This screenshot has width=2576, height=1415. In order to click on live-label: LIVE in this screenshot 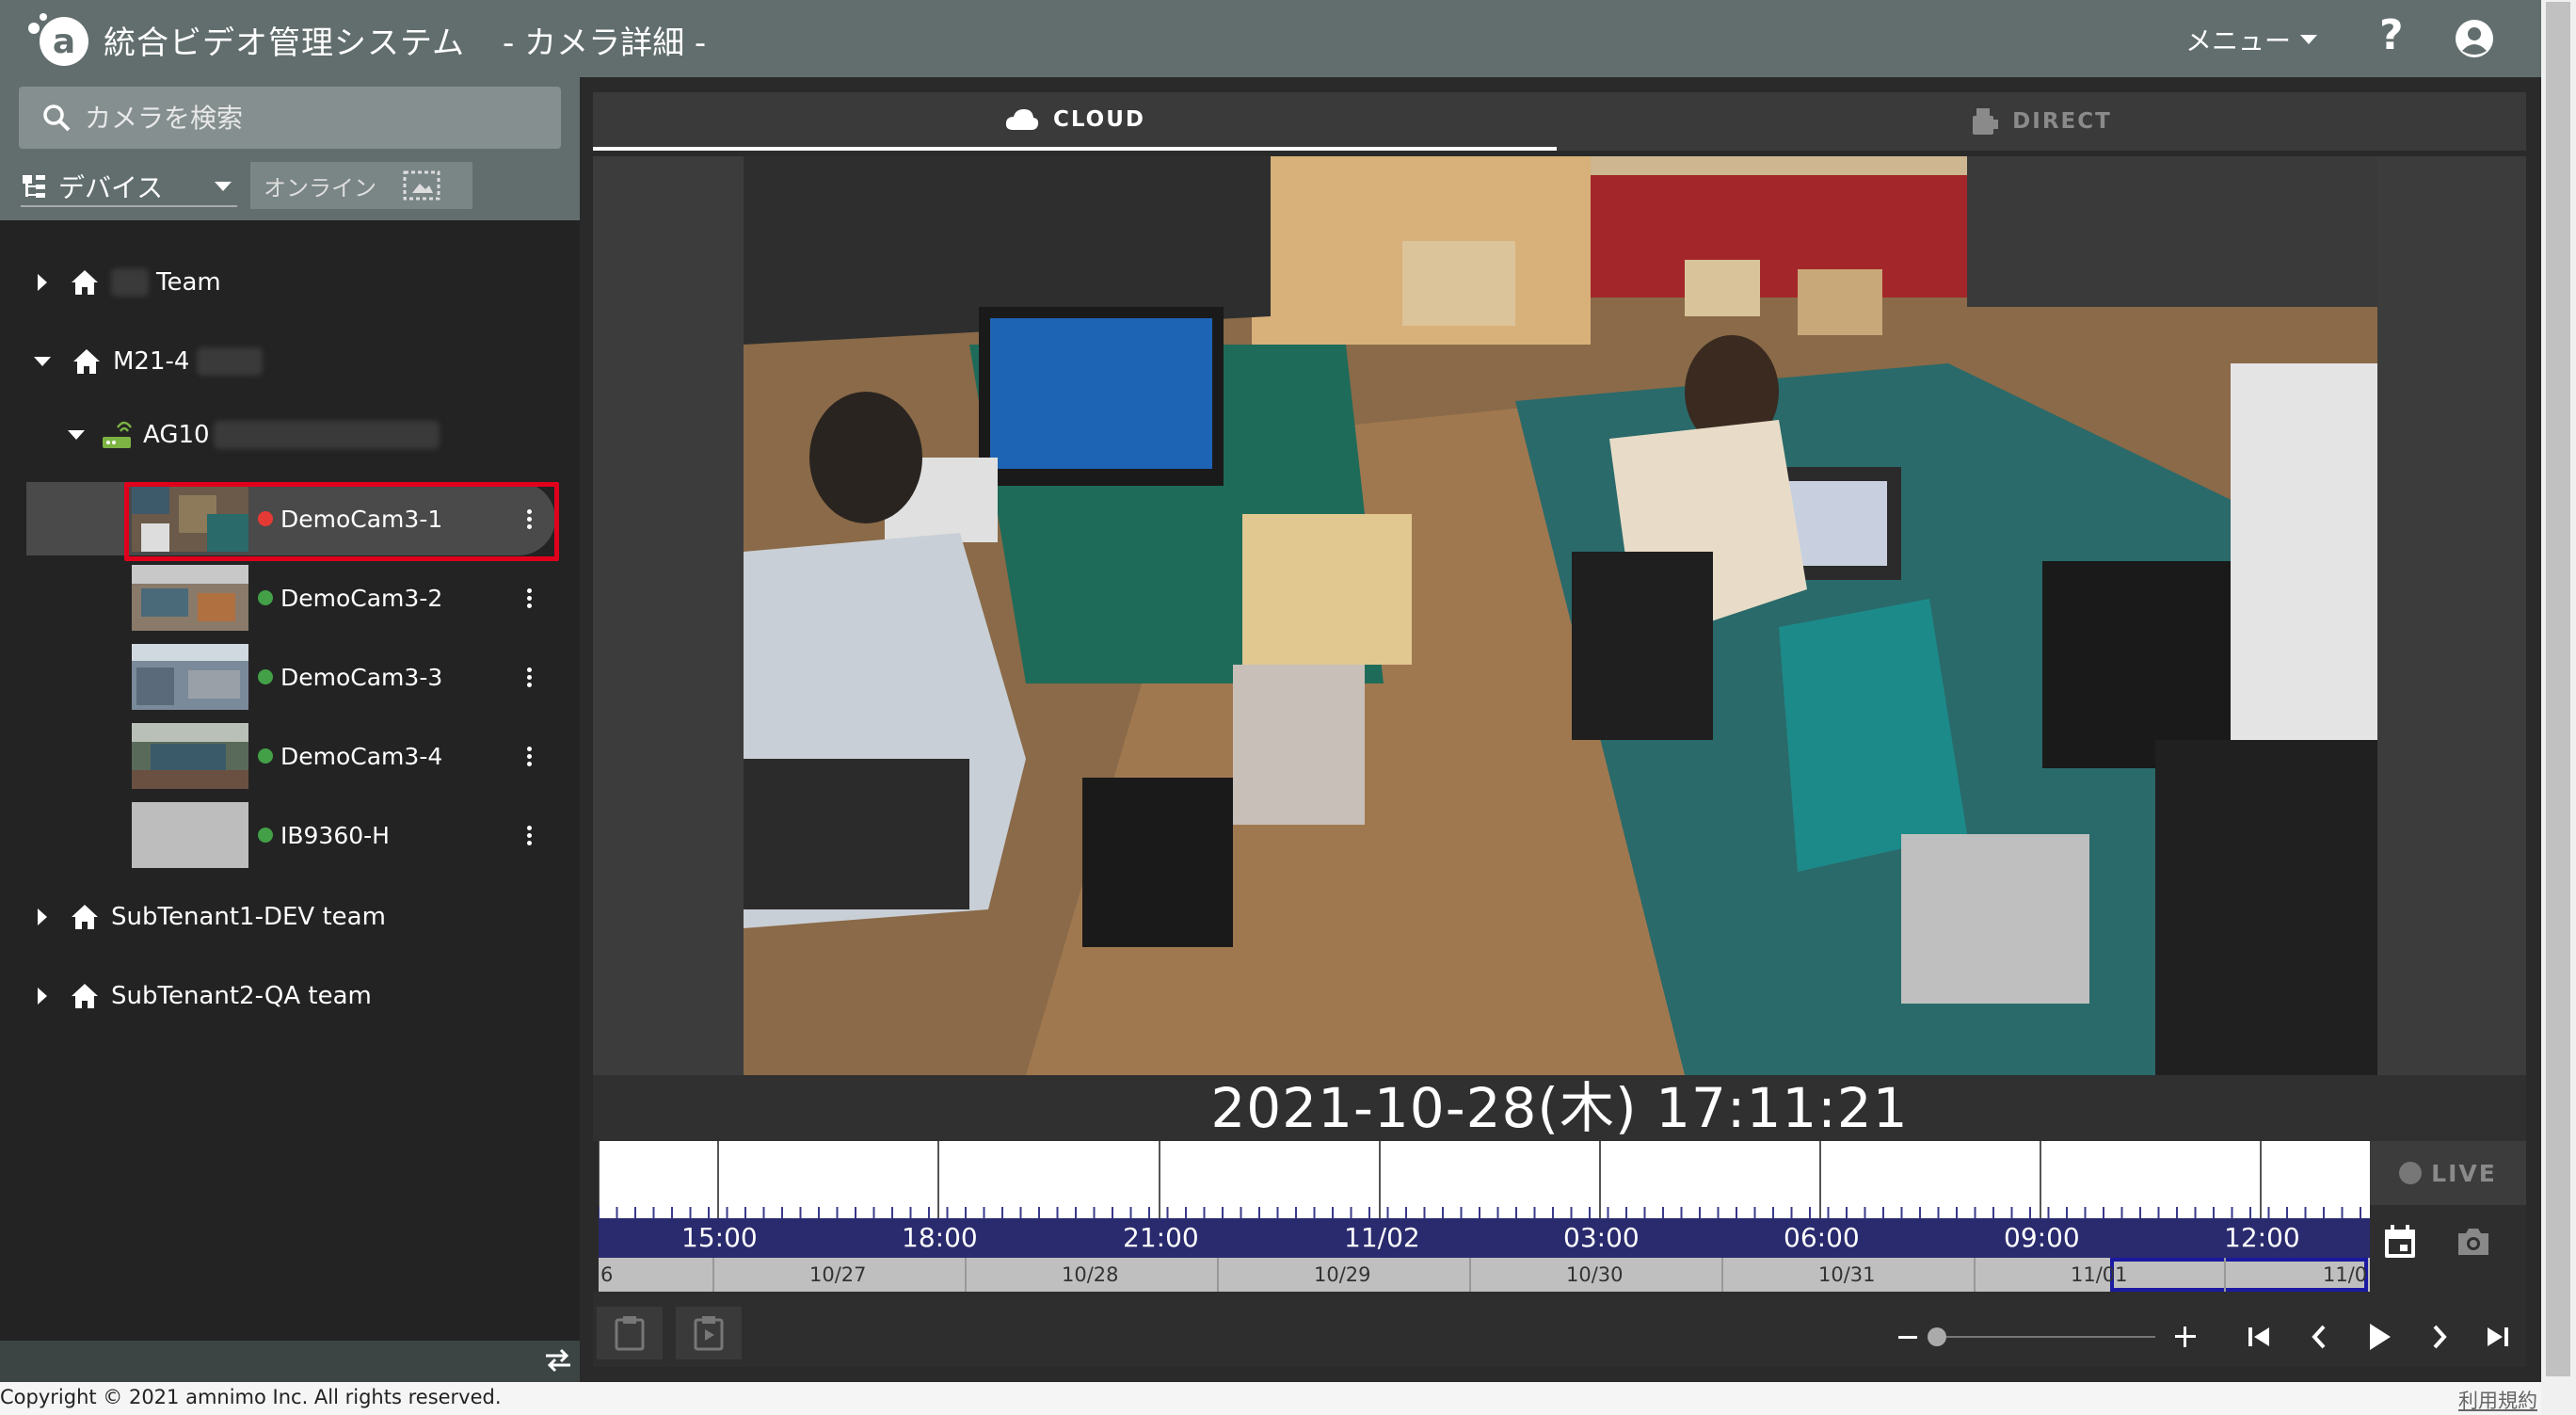, I will do `click(2464, 1173)`.